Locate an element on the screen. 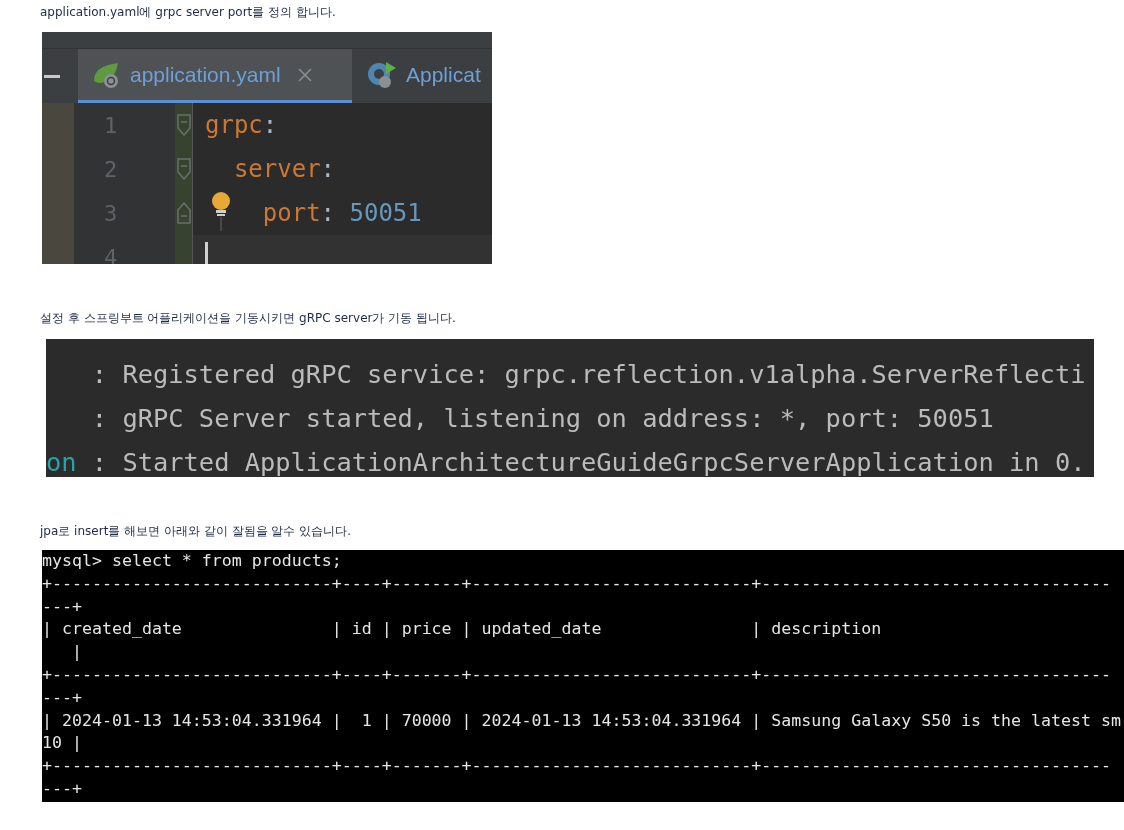 This screenshot has width=1124, height=830. terminal-line: | created_date | id | price | updated_date | description is located at coordinates (462, 629).